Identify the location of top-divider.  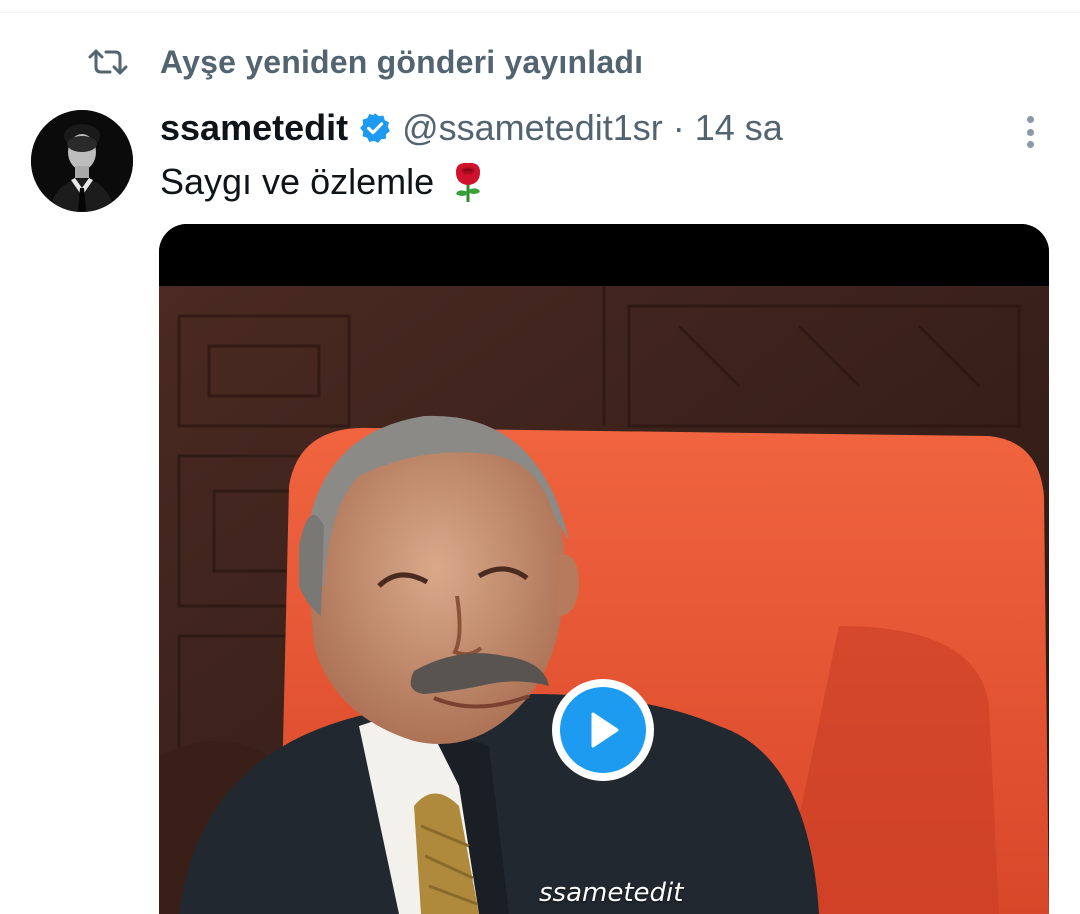
(540, 12).